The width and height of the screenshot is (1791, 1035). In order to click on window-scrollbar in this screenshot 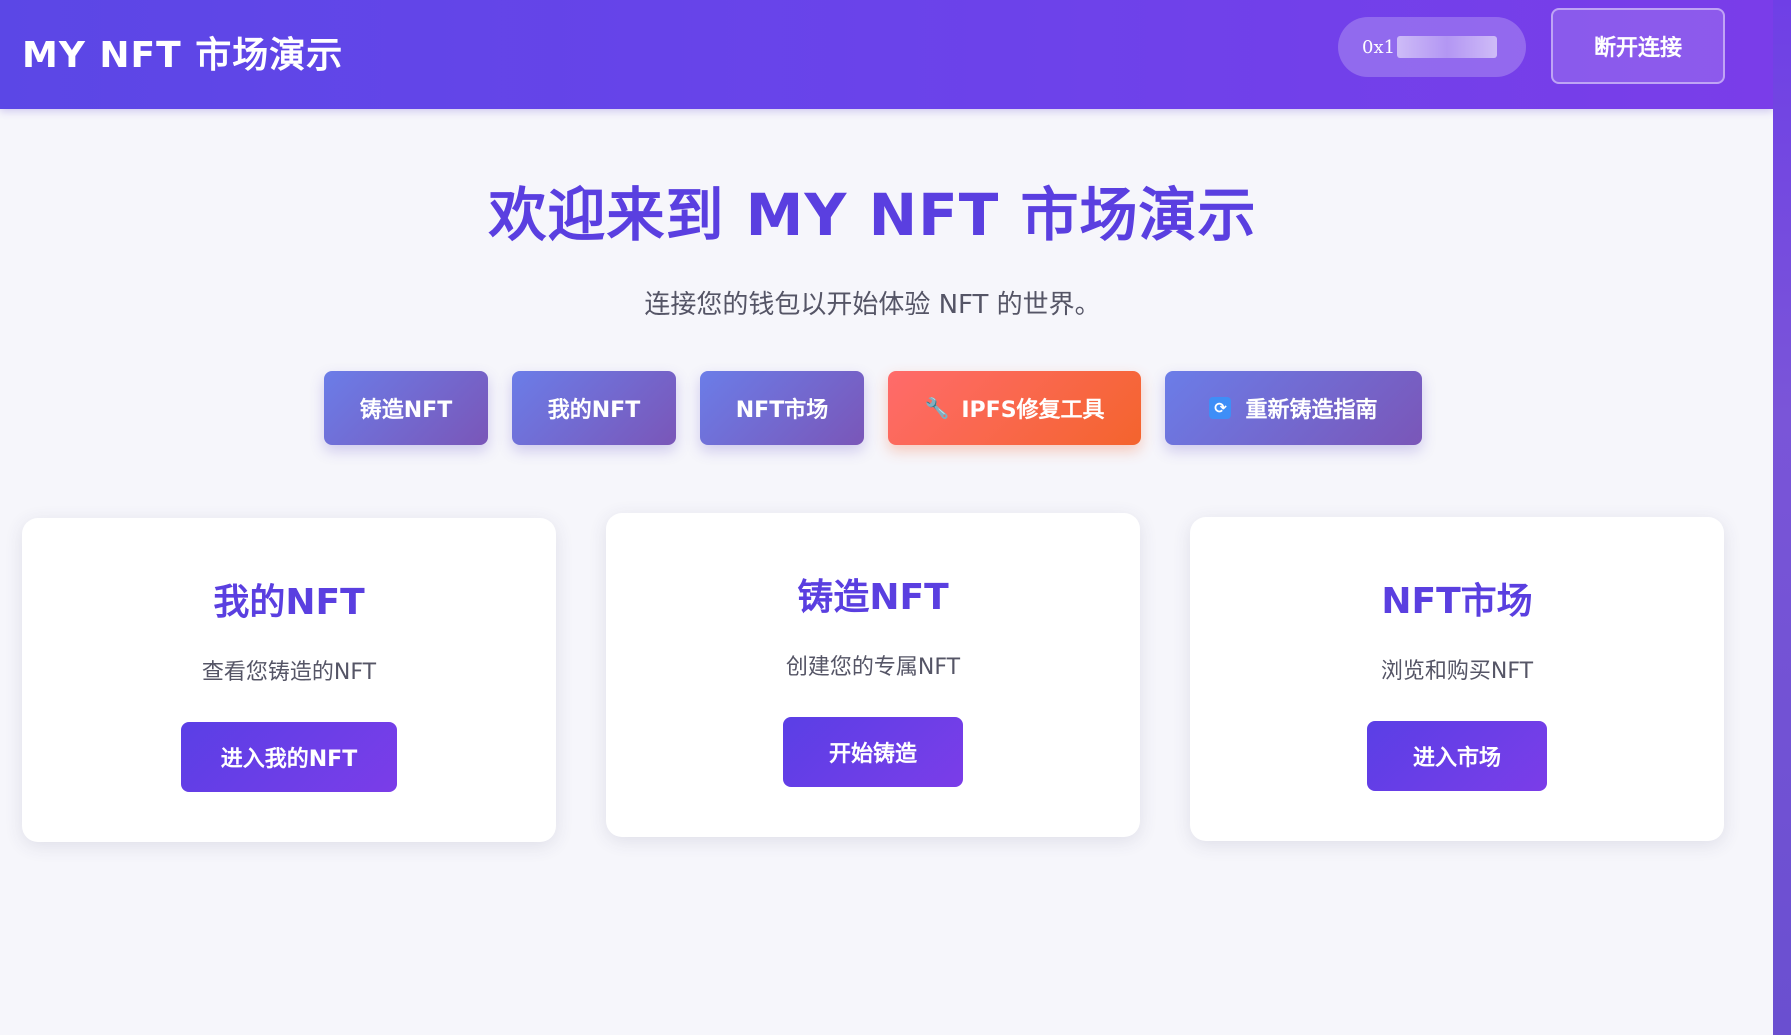, I will do `click(1782, 517)`.